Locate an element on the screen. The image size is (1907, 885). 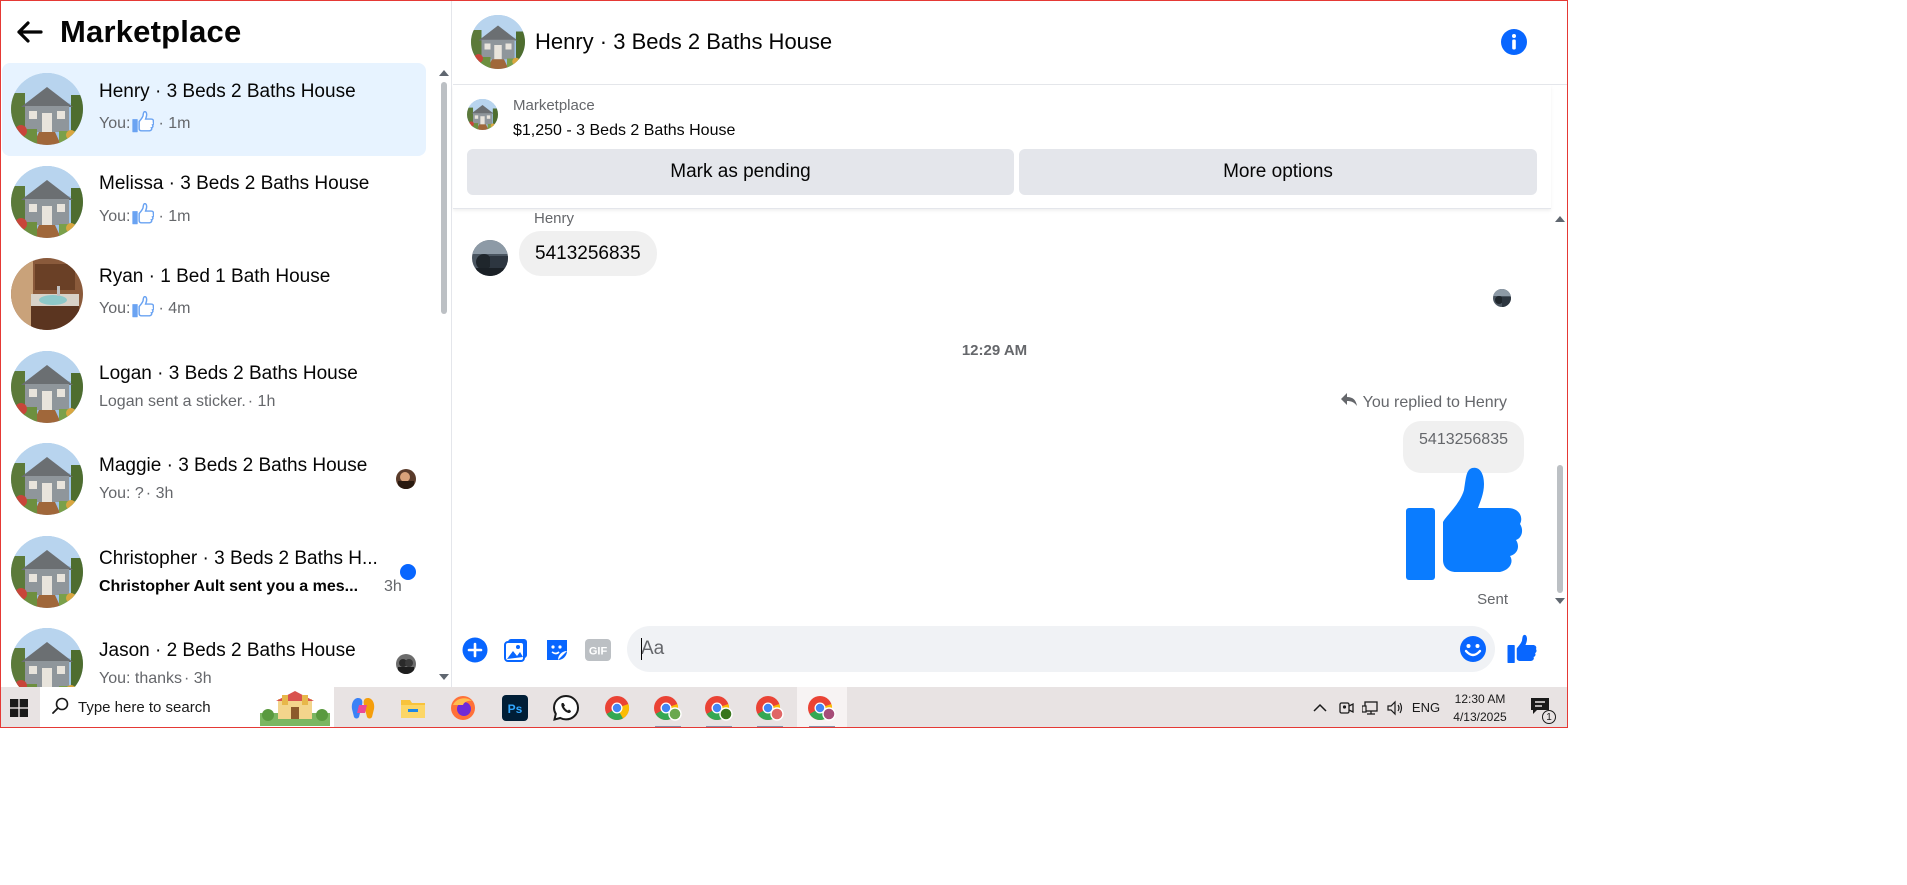
gif-icon: GIF is located at coordinates (598, 650).